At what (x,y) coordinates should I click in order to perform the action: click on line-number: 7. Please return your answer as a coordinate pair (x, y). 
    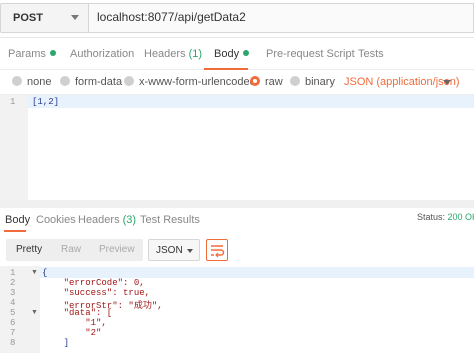
    Looking at the image, I should click on (13, 333).